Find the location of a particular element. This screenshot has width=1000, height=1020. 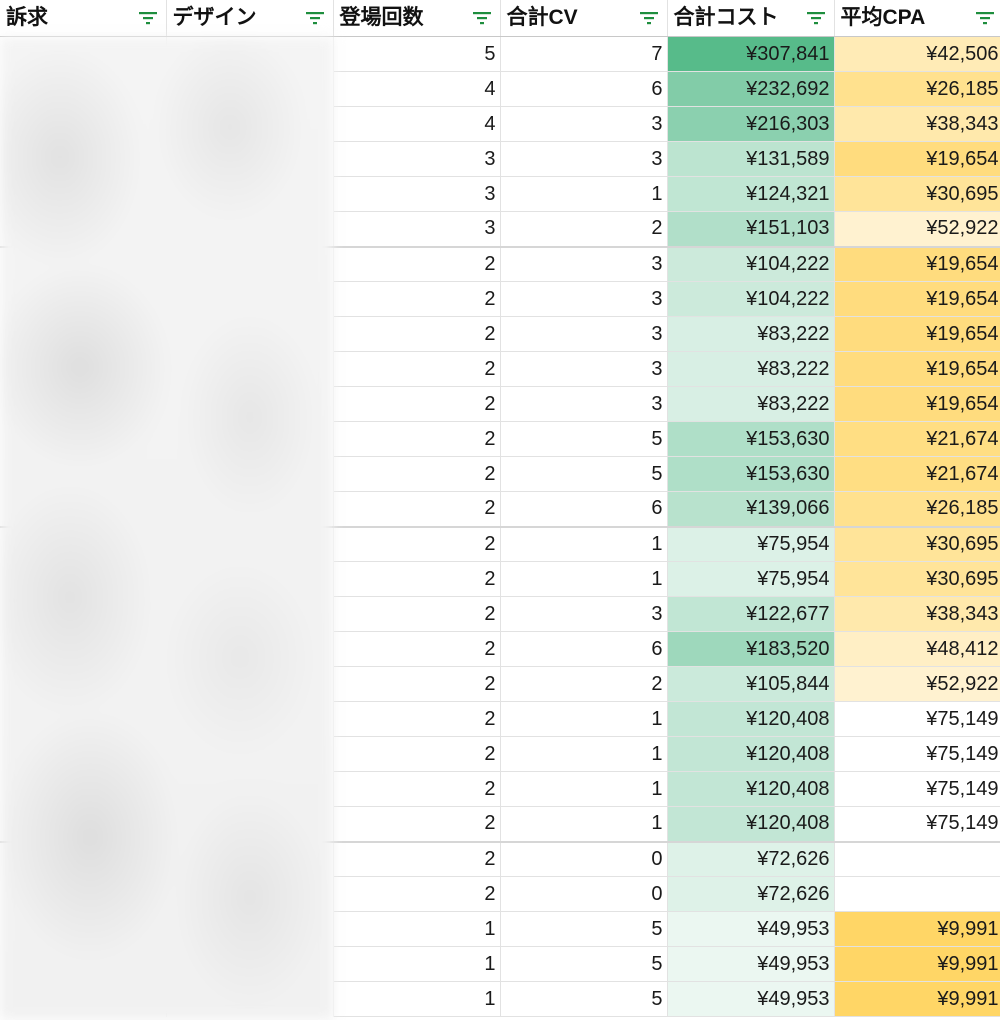

cell-cost: ¥183,520 is located at coordinates (751, 649).